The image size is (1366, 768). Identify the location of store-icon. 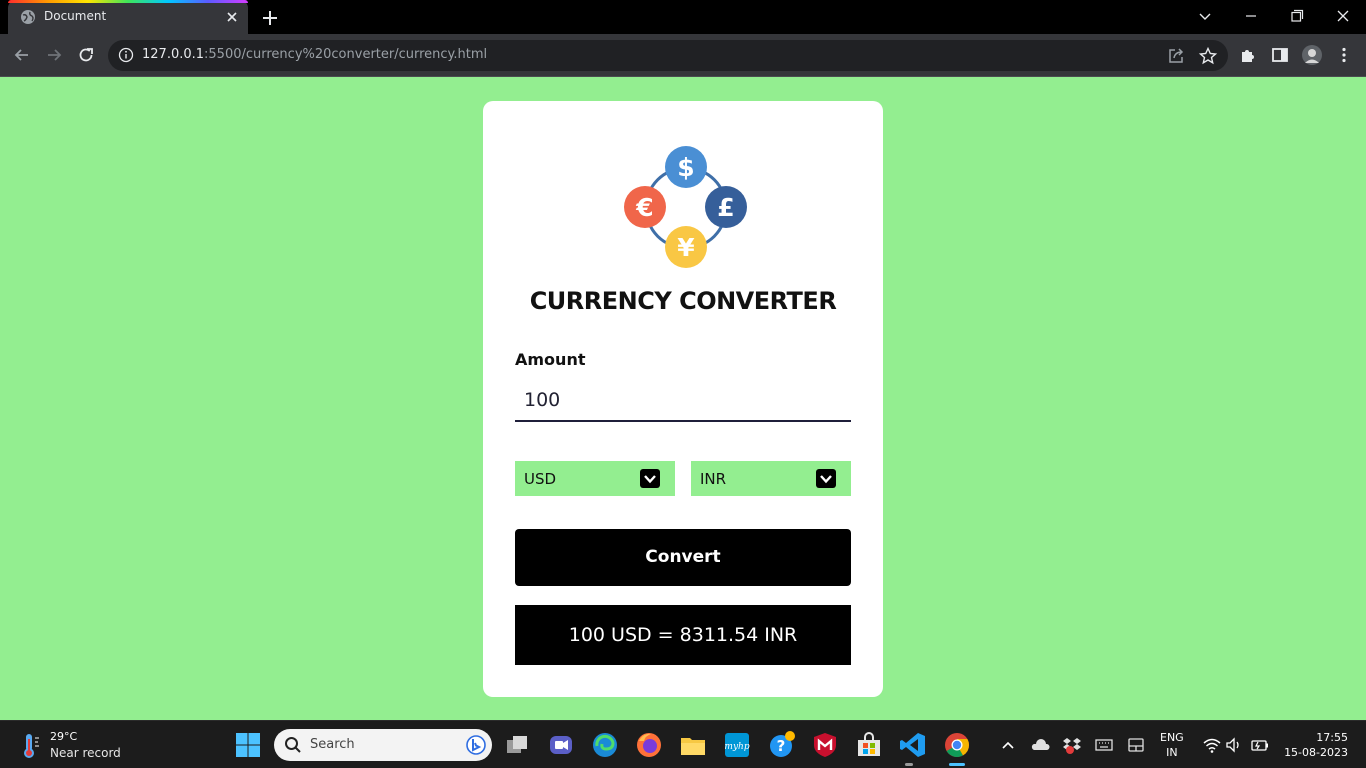
(869, 745).